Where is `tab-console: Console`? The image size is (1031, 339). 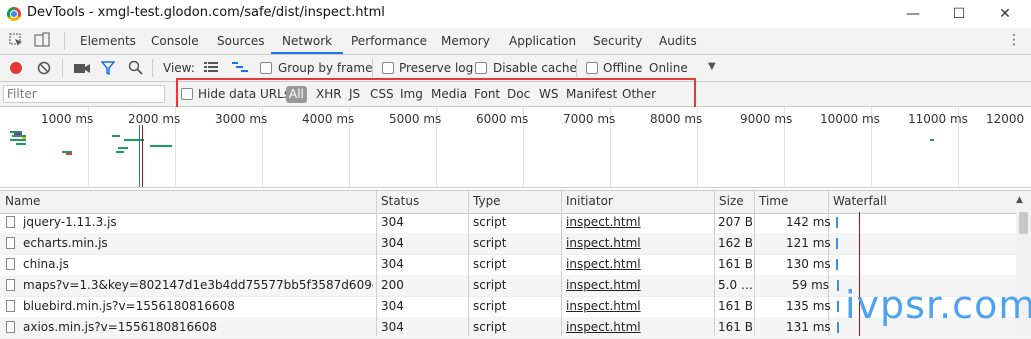
tab-console: Console is located at coordinates (175, 41).